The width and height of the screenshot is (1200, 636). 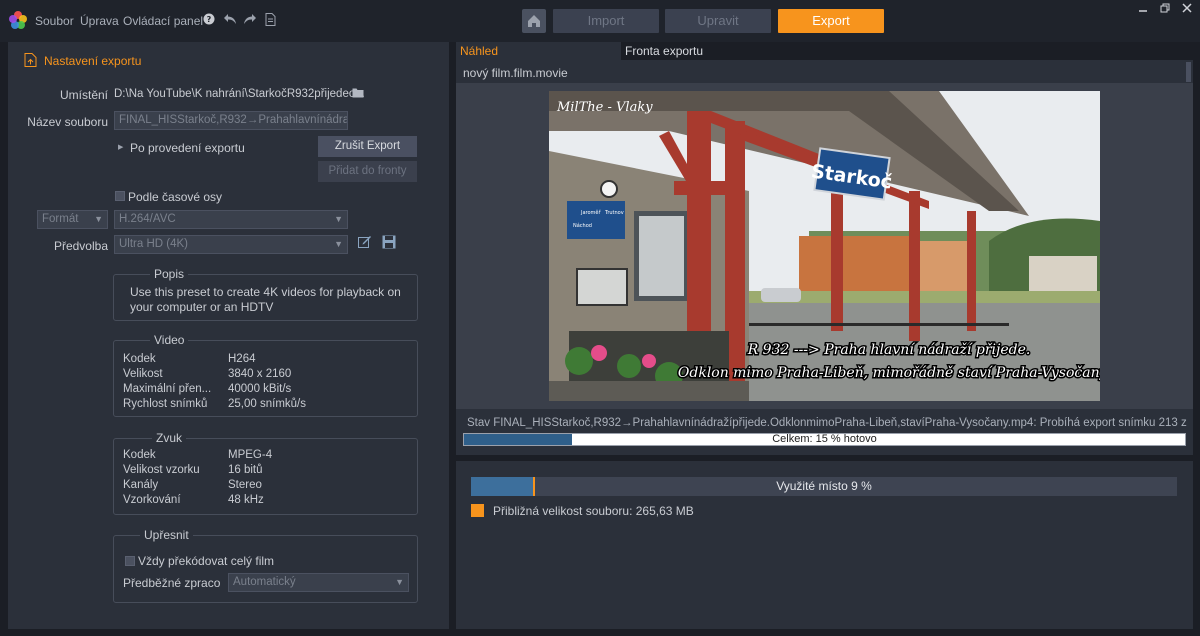 What do you see at coordinates (1165, 9) in the screenshot?
I see `restore-icon` at bounding box center [1165, 9].